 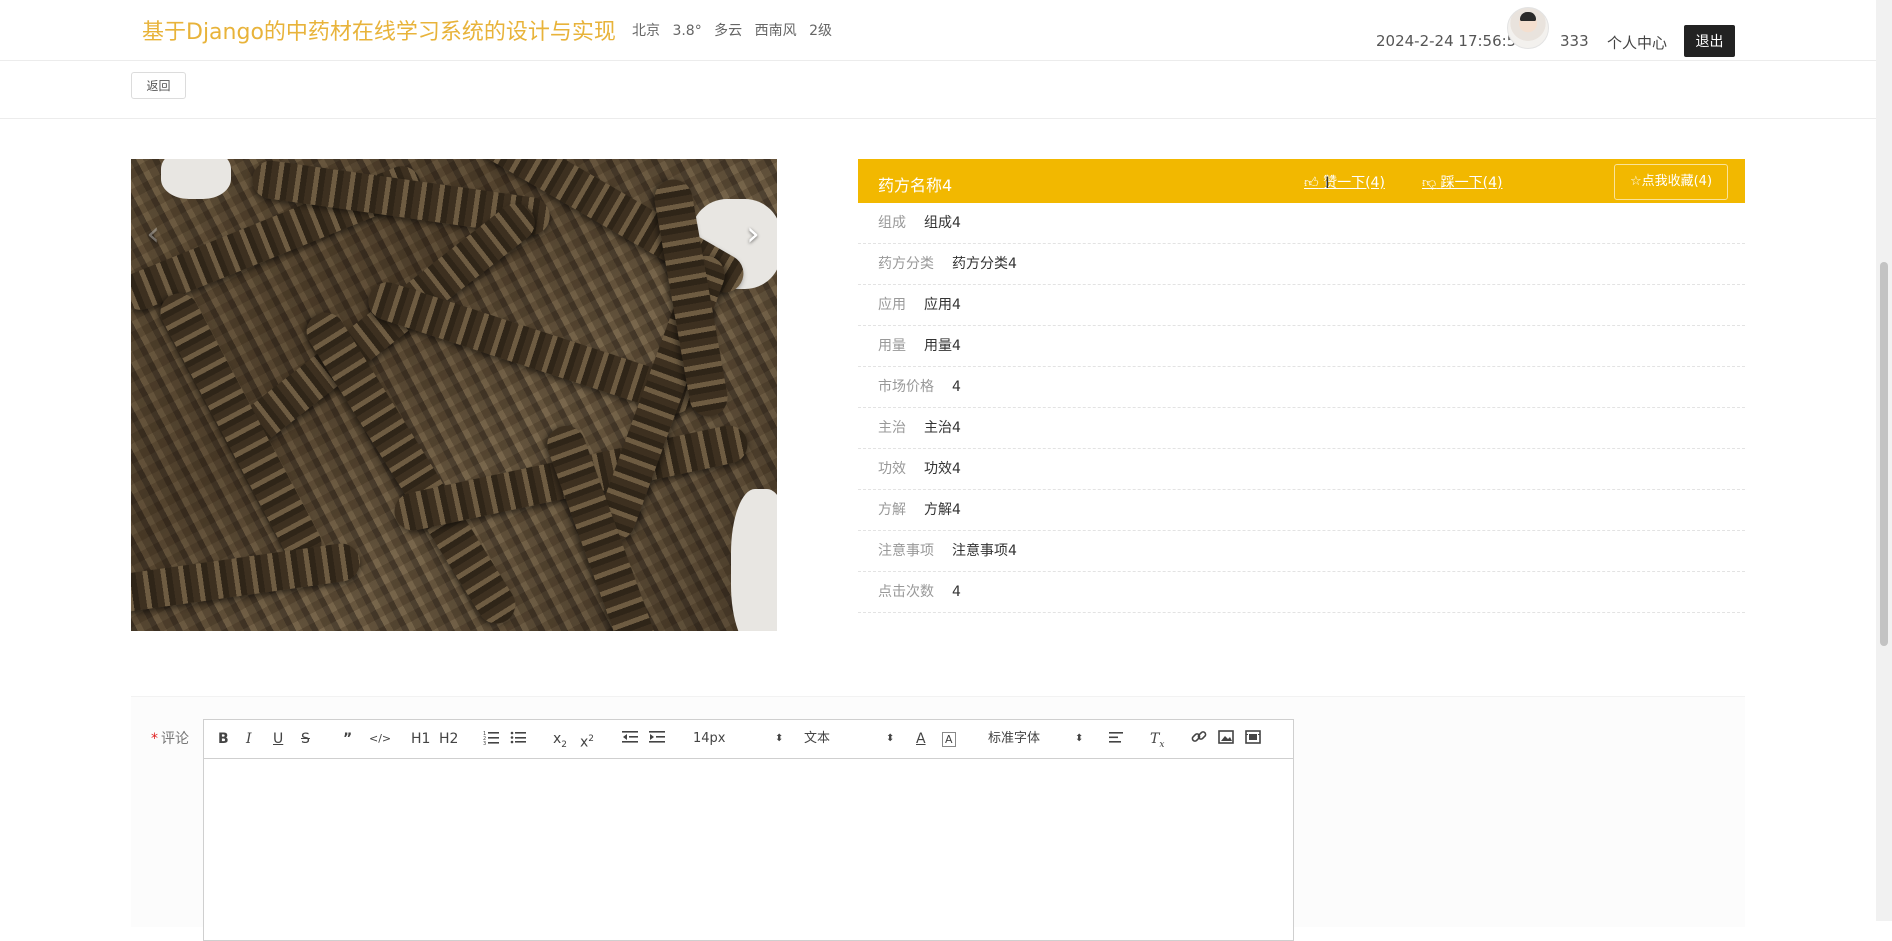 What do you see at coordinates (1301, 592) in the screenshot?
I see `detail-row: 点击次数 4` at bounding box center [1301, 592].